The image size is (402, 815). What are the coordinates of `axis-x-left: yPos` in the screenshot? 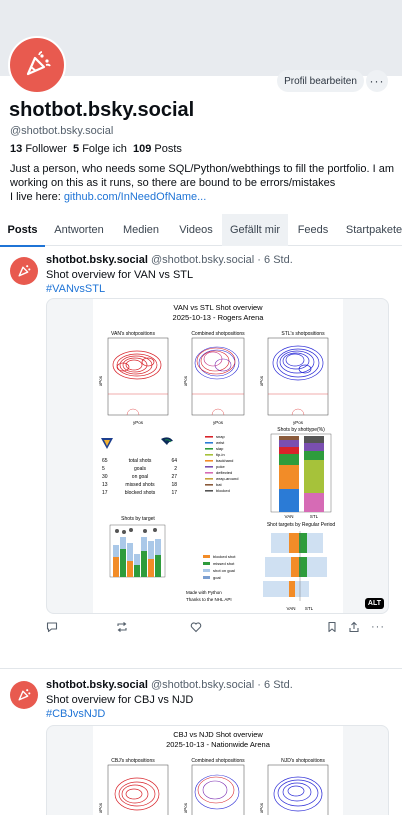 It's located at (138, 422).